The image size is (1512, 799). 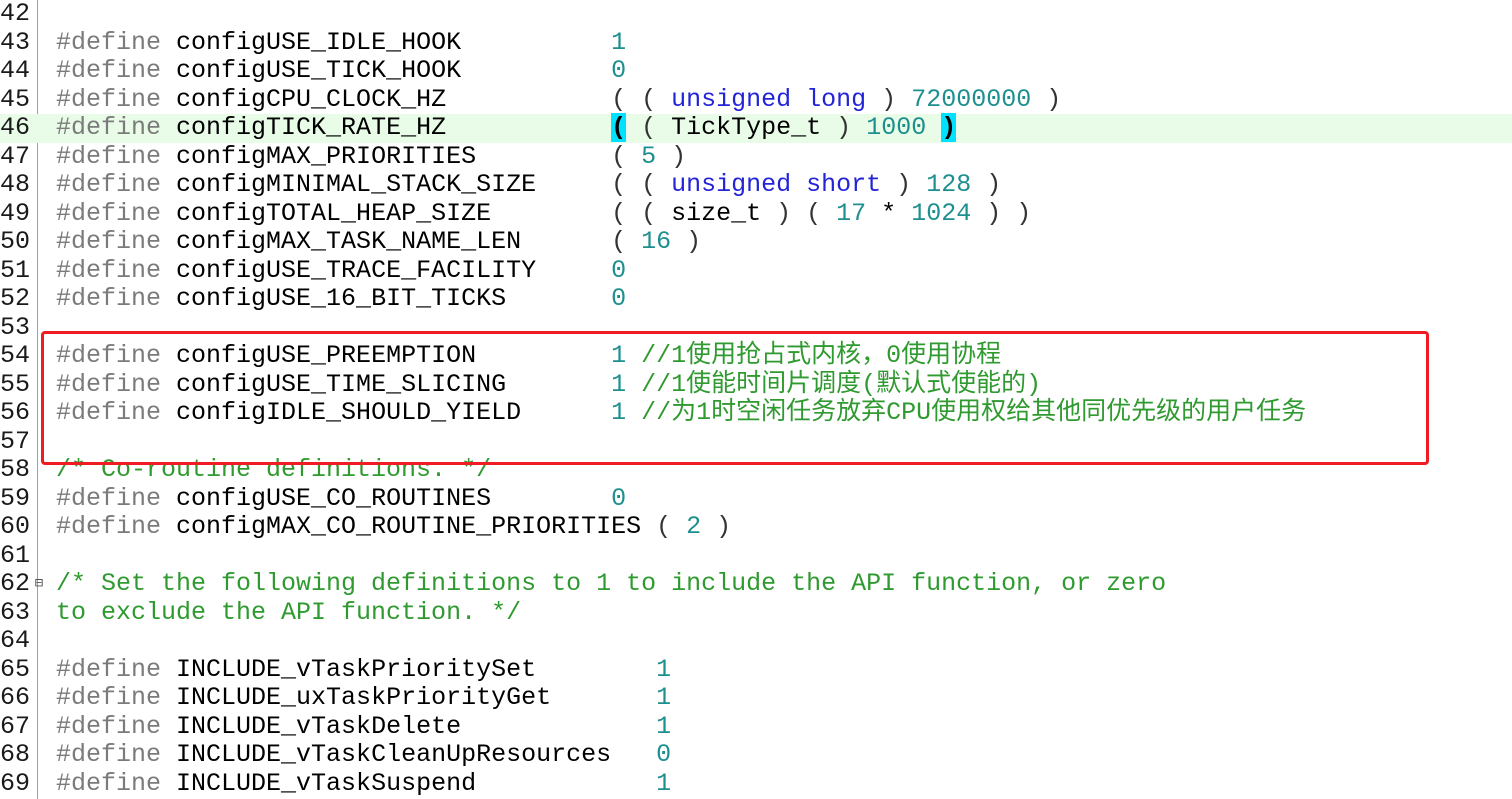 I want to click on code-text: #define INCLUDE_vTaskCleanUpResources 0, so click(x=364, y=755).